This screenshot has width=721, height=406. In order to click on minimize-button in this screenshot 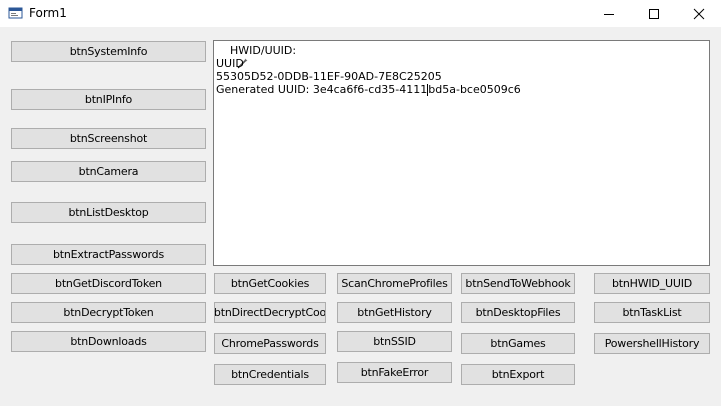, I will do `click(608, 13)`.